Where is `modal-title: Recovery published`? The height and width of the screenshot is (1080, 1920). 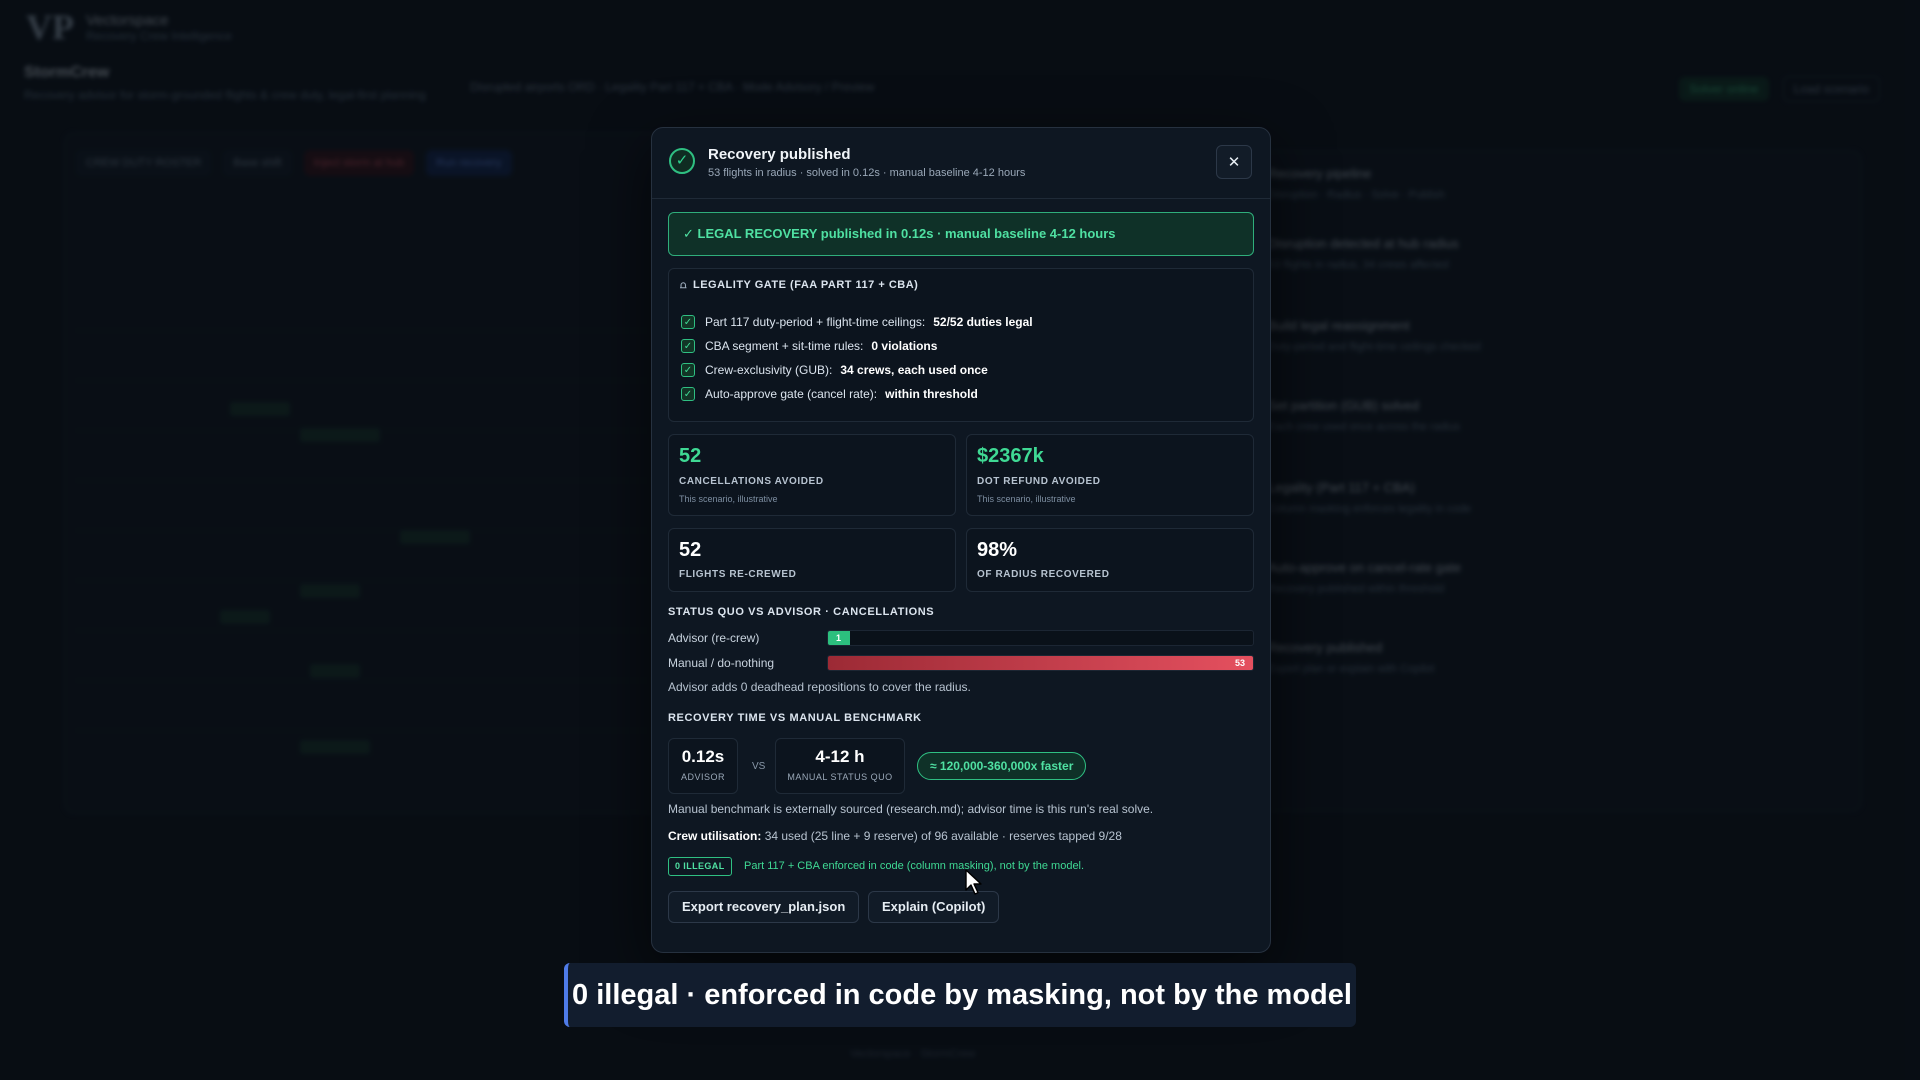 modal-title: Recovery published is located at coordinates (779, 154).